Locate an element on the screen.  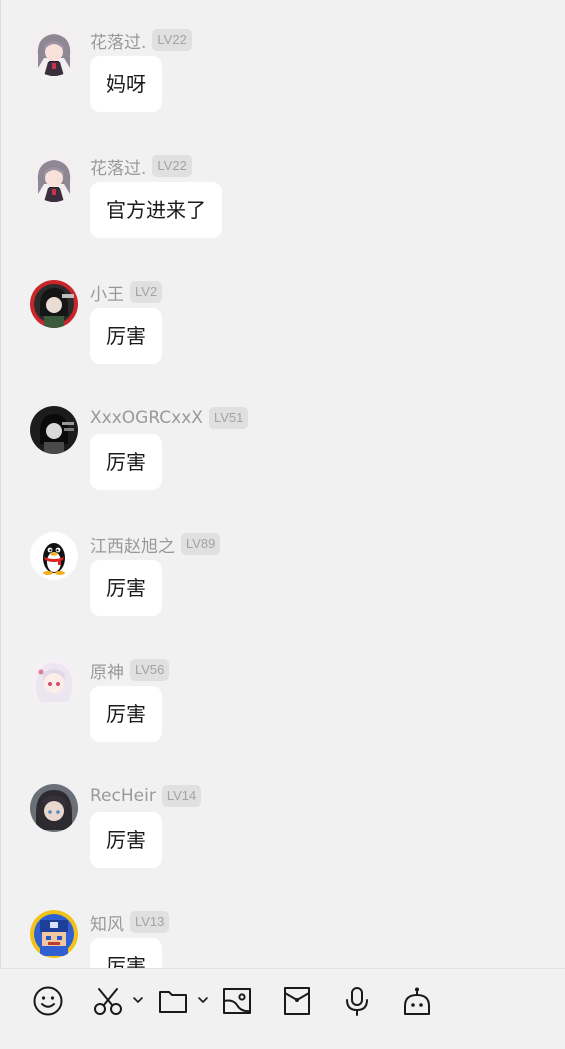
chat-message: RecHeir LV14 厉害 is located at coordinates (290, 834).